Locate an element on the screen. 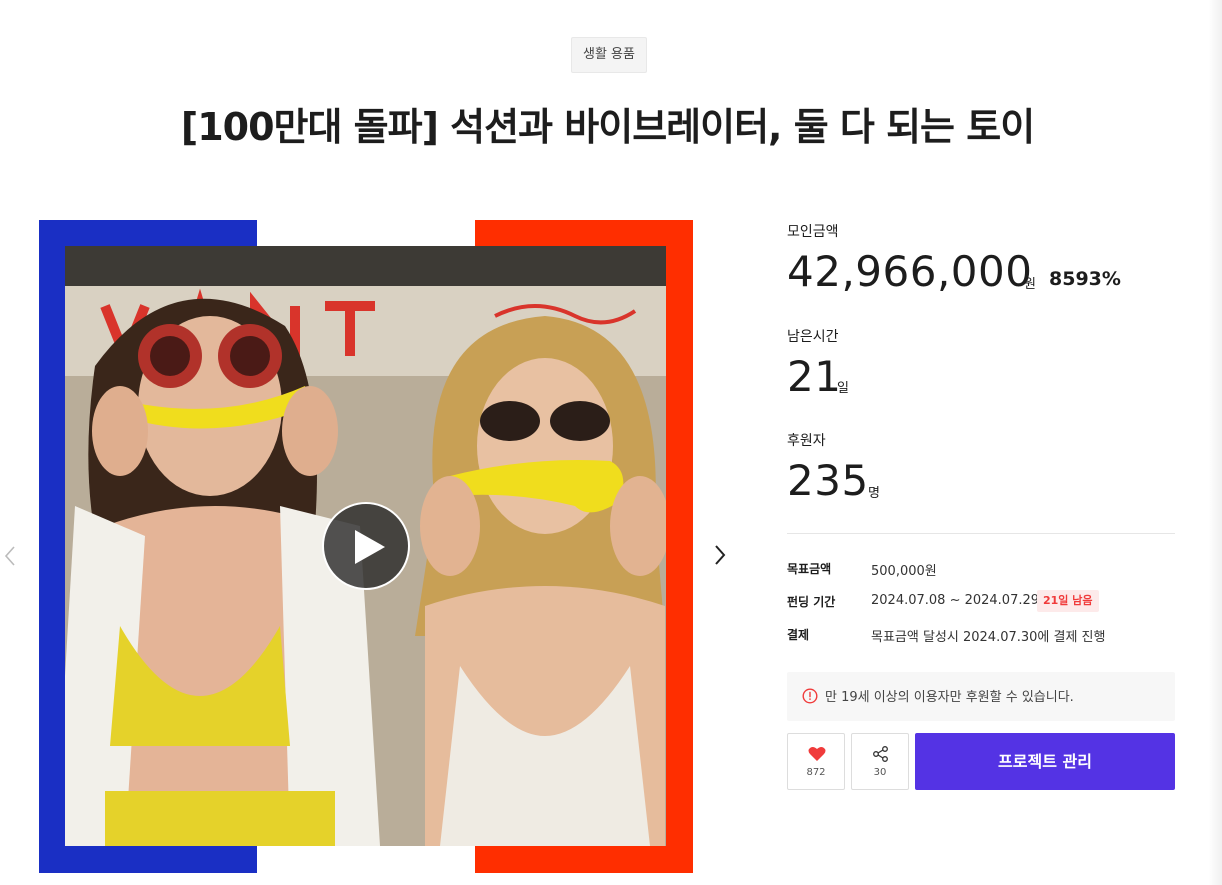  play-button is located at coordinates (366, 546).